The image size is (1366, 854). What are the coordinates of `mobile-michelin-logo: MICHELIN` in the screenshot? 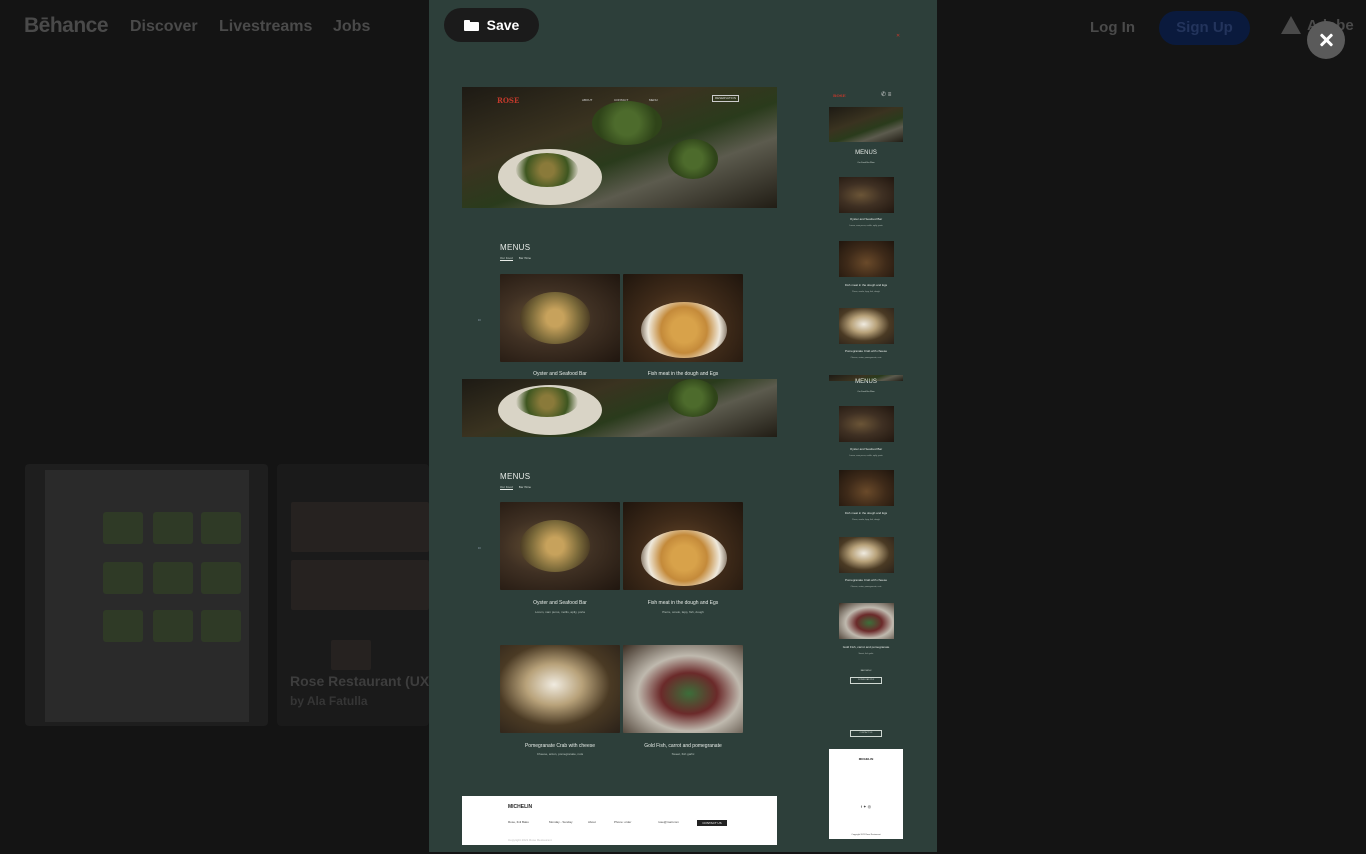 It's located at (866, 759).